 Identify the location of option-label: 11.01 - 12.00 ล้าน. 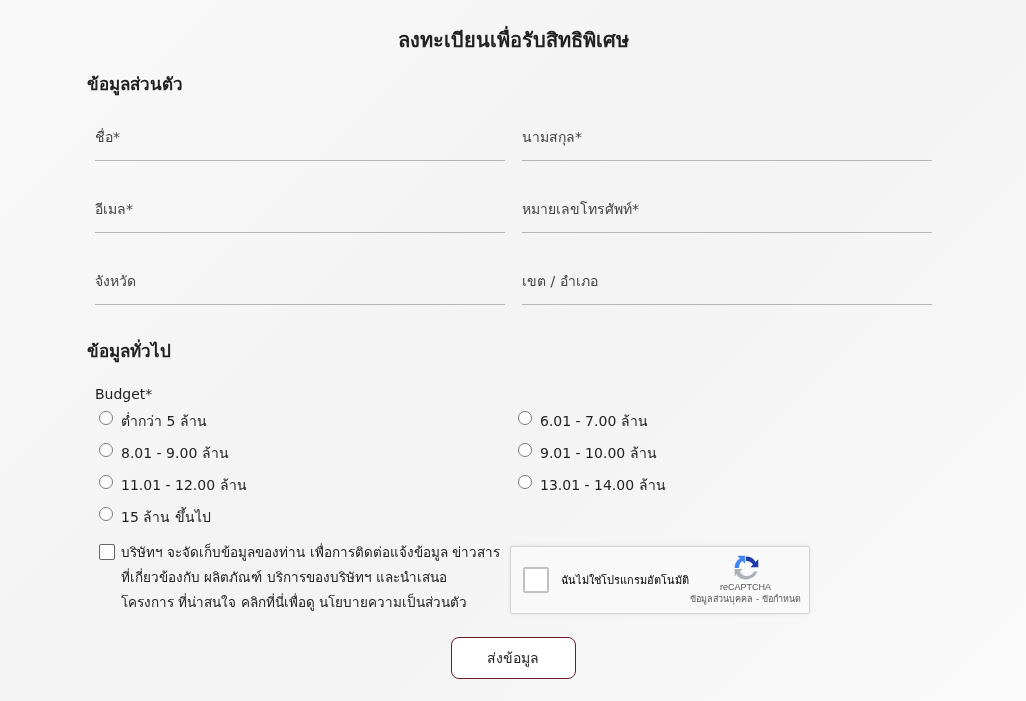
(184, 485).